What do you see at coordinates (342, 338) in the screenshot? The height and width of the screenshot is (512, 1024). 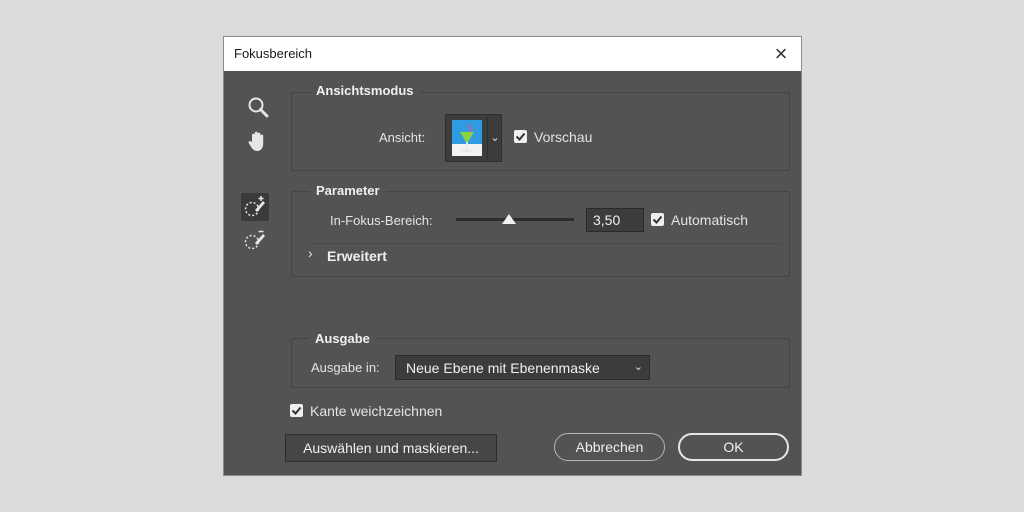 I see `output-heading: Ausgabe` at bounding box center [342, 338].